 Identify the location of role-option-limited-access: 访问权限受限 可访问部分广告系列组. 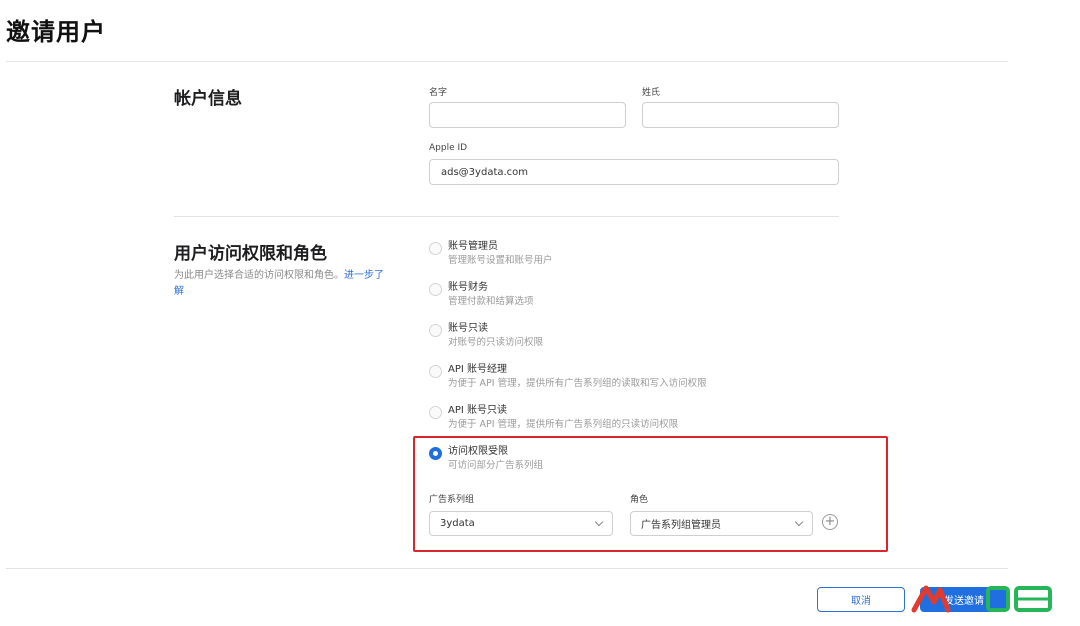
(486, 459).